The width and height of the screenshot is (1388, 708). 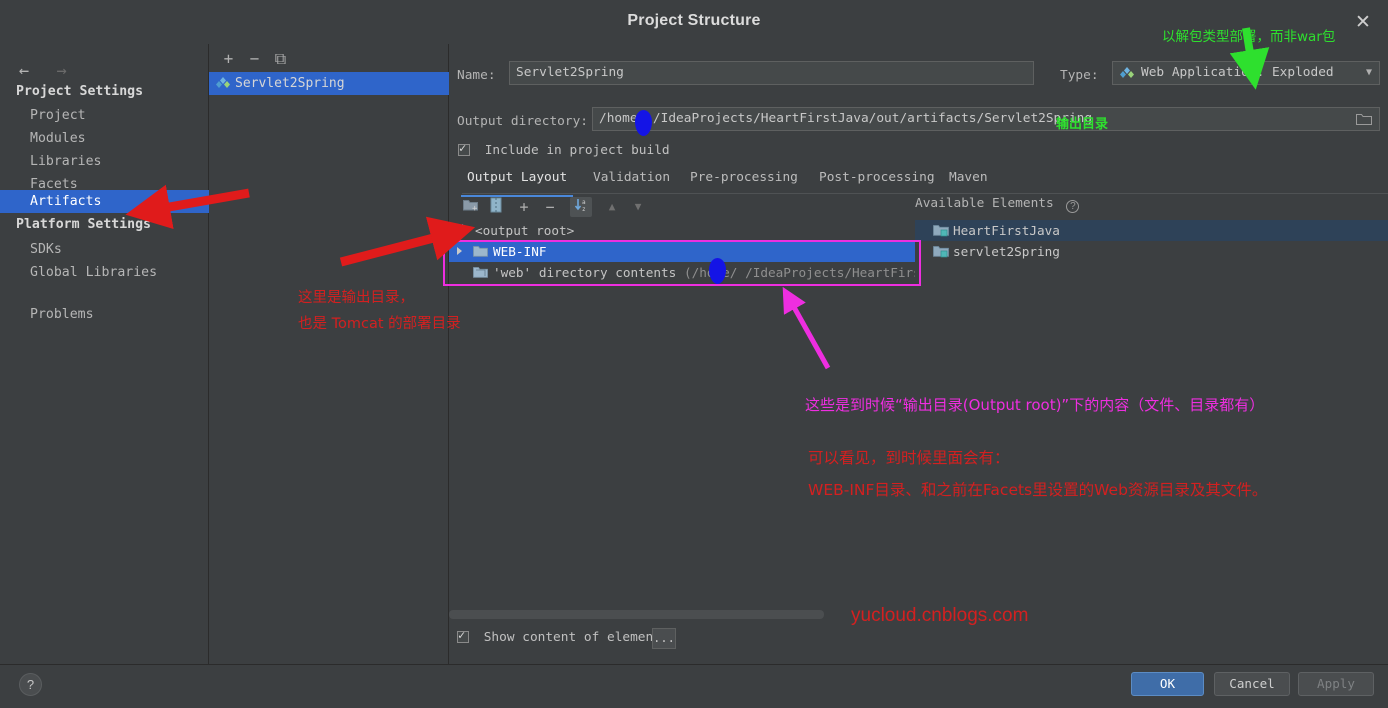 What do you see at coordinates (550, 207) in the screenshot?
I see `remove-element-button: −` at bounding box center [550, 207].